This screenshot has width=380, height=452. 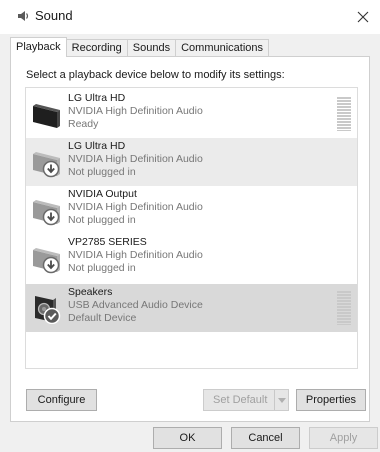 I want to click on device-driver: USB Advanced Audio Device, so click(x=135, y=305).